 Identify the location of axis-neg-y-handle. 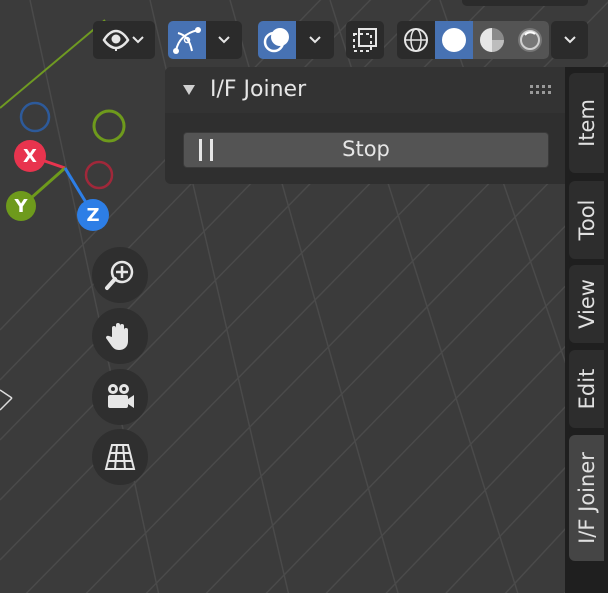
(109, 126).